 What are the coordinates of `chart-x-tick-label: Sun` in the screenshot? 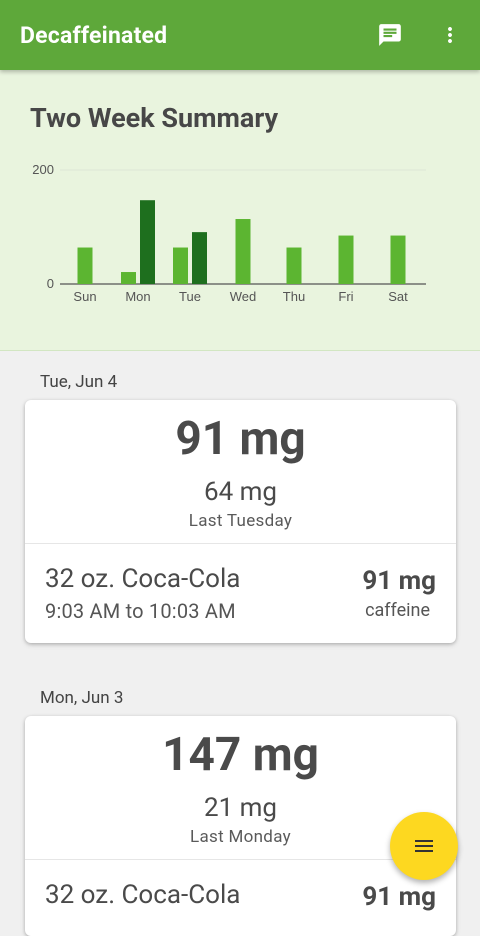 It's located at (84, 296).